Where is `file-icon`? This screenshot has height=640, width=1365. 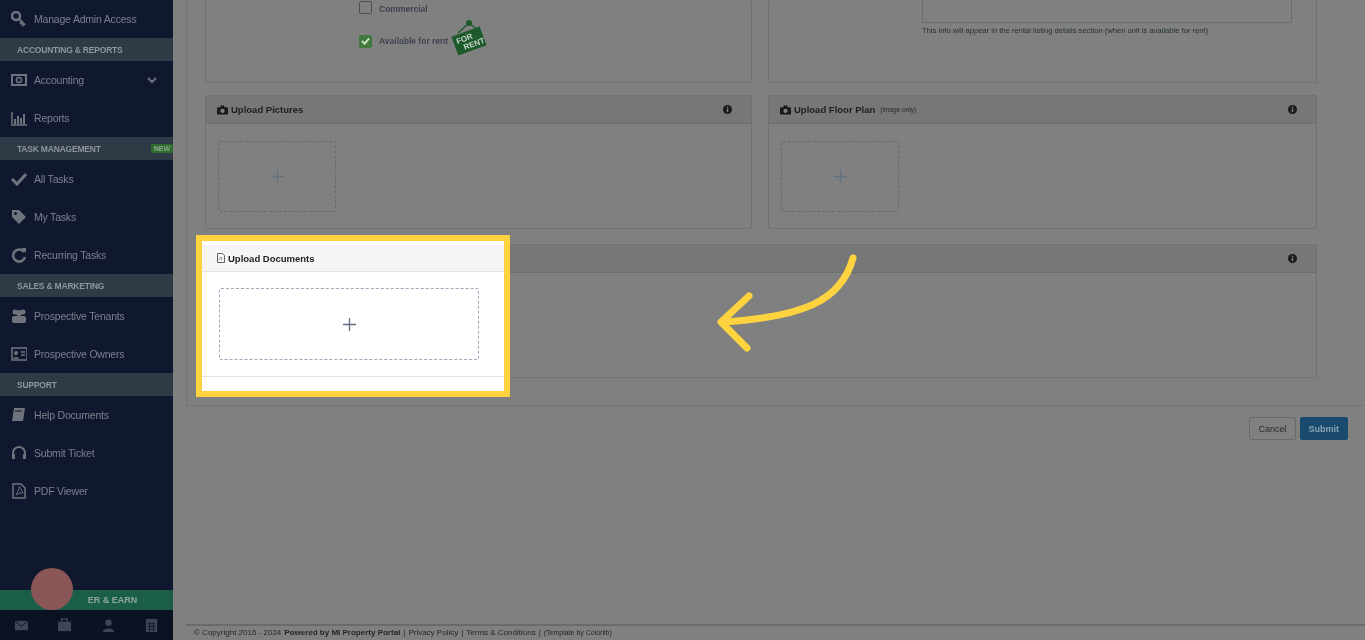
file-icon is located at coordinates (221, 258).